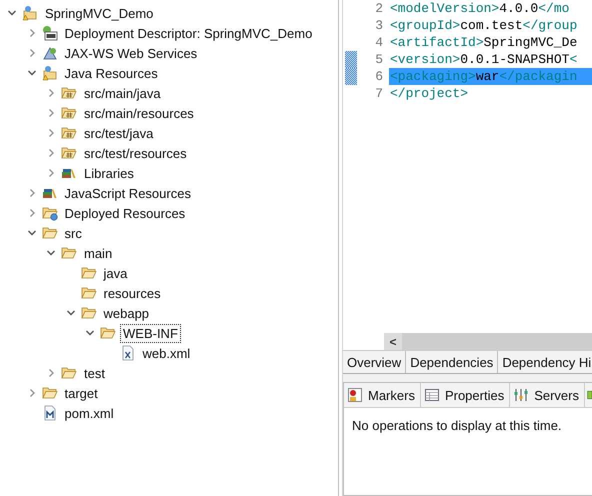  Describe the element at coordinates (483, 25) in the screenshot. I see `code-line: <groupId>com.test</group` at that location.